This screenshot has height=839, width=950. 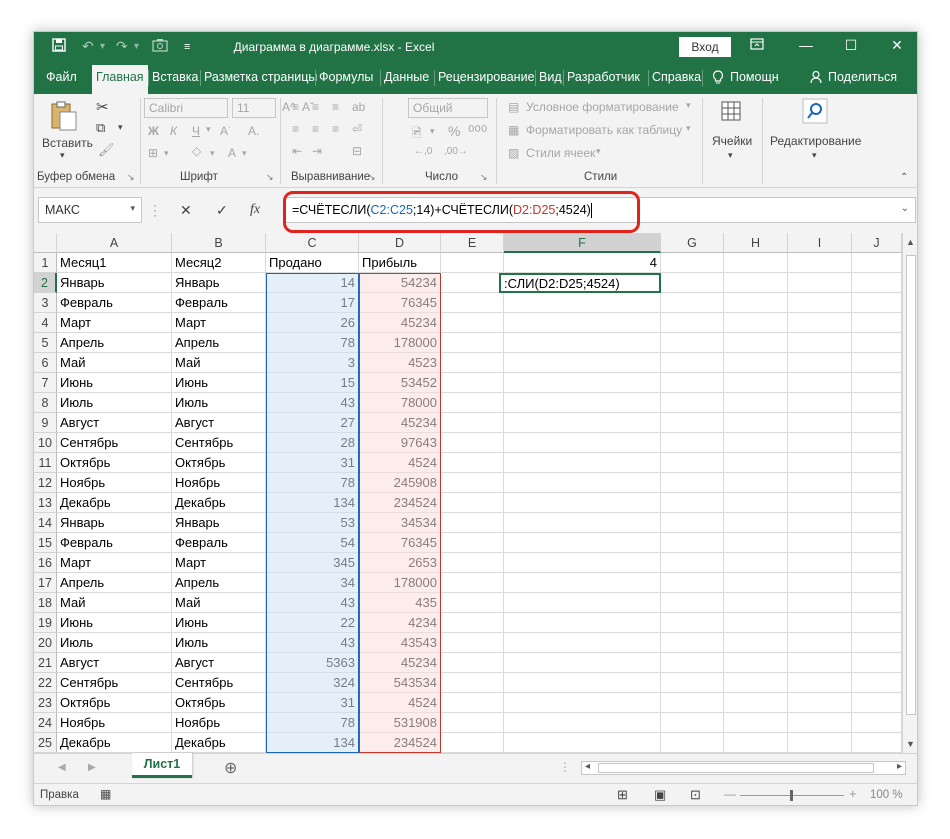 What do you see at coordinates (756, 303) in the screenshot?
I see `cell-h3` at bounding box center [756, 303].